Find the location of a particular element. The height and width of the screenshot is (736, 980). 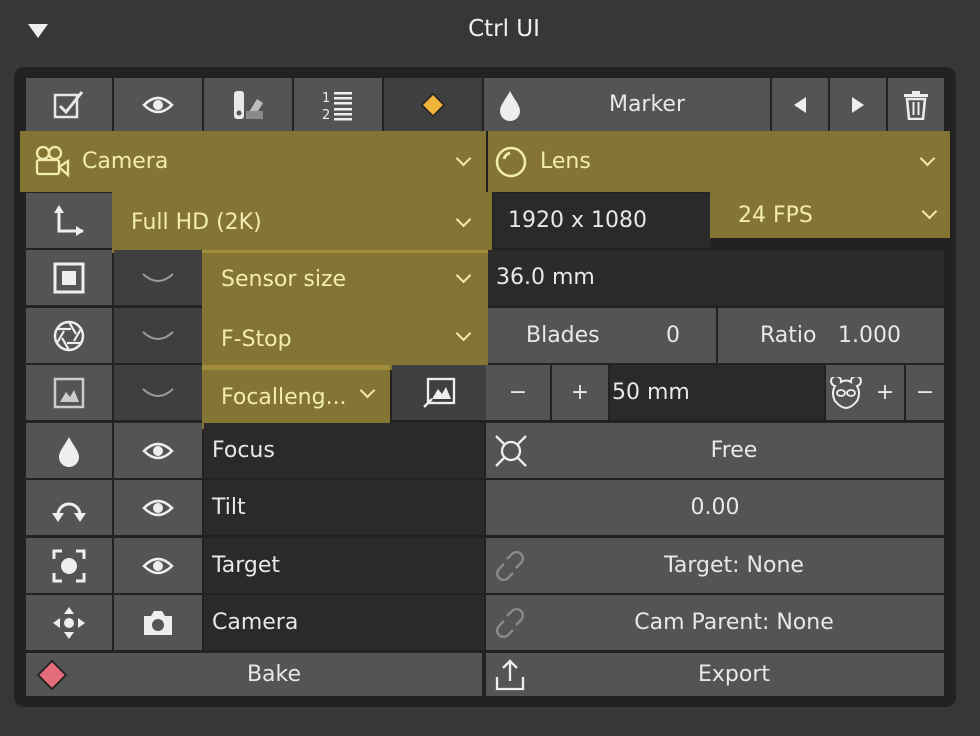

numbered-list-button: 1 2 is located at coordinates (338, 104).